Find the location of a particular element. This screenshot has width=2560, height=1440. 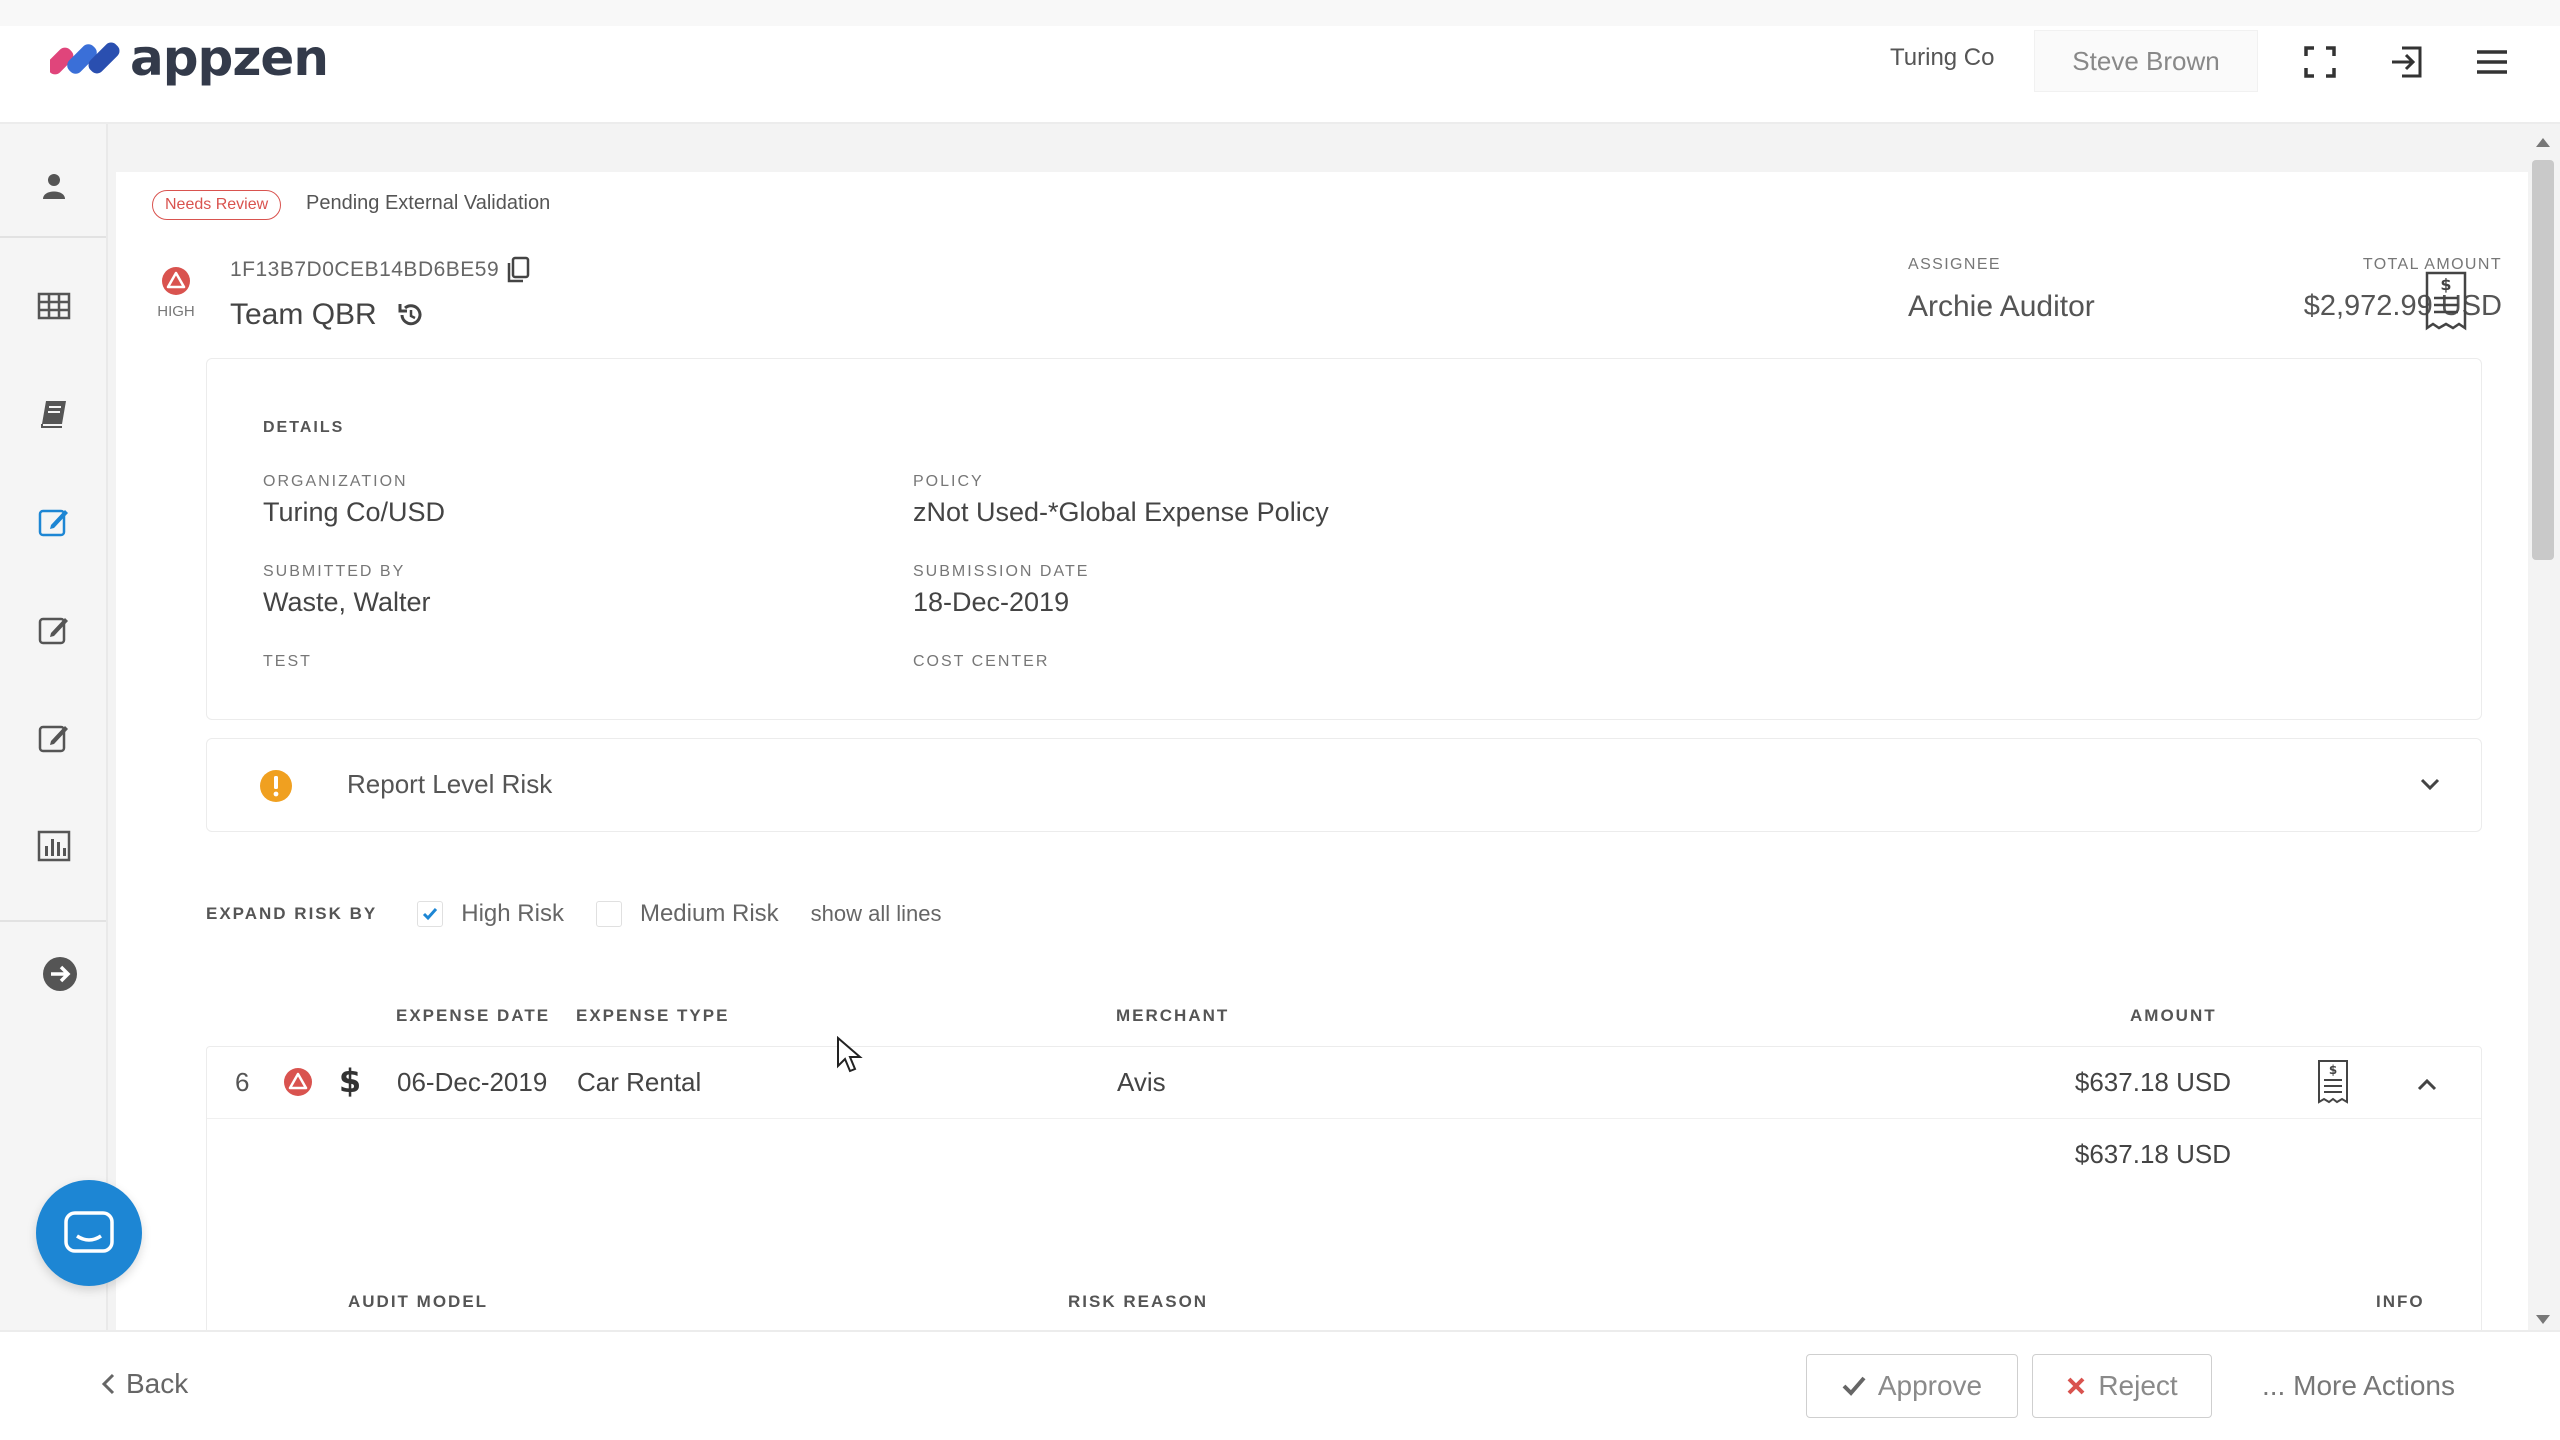

scroll-thumb is located at coordinates (2543, 360).